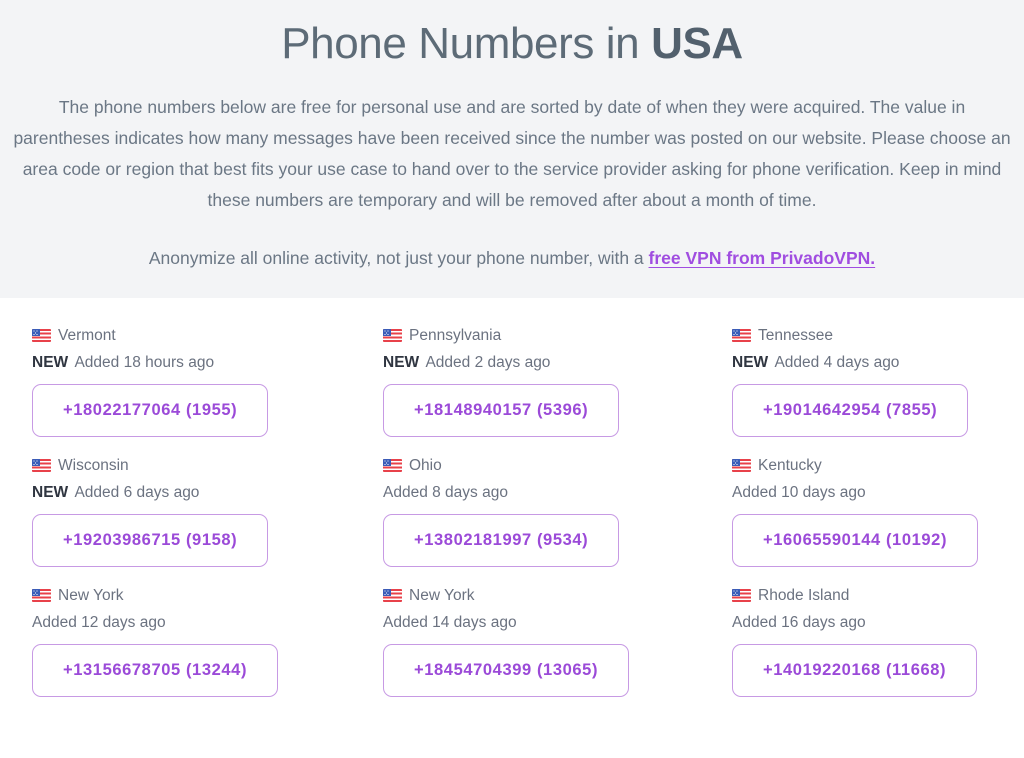 Image resolution: width=1024 pixels, height=758 pixels. Describe the element at coordinates (207, 336) in the screenshot. I see `card-region-row: Vermont` at that location.